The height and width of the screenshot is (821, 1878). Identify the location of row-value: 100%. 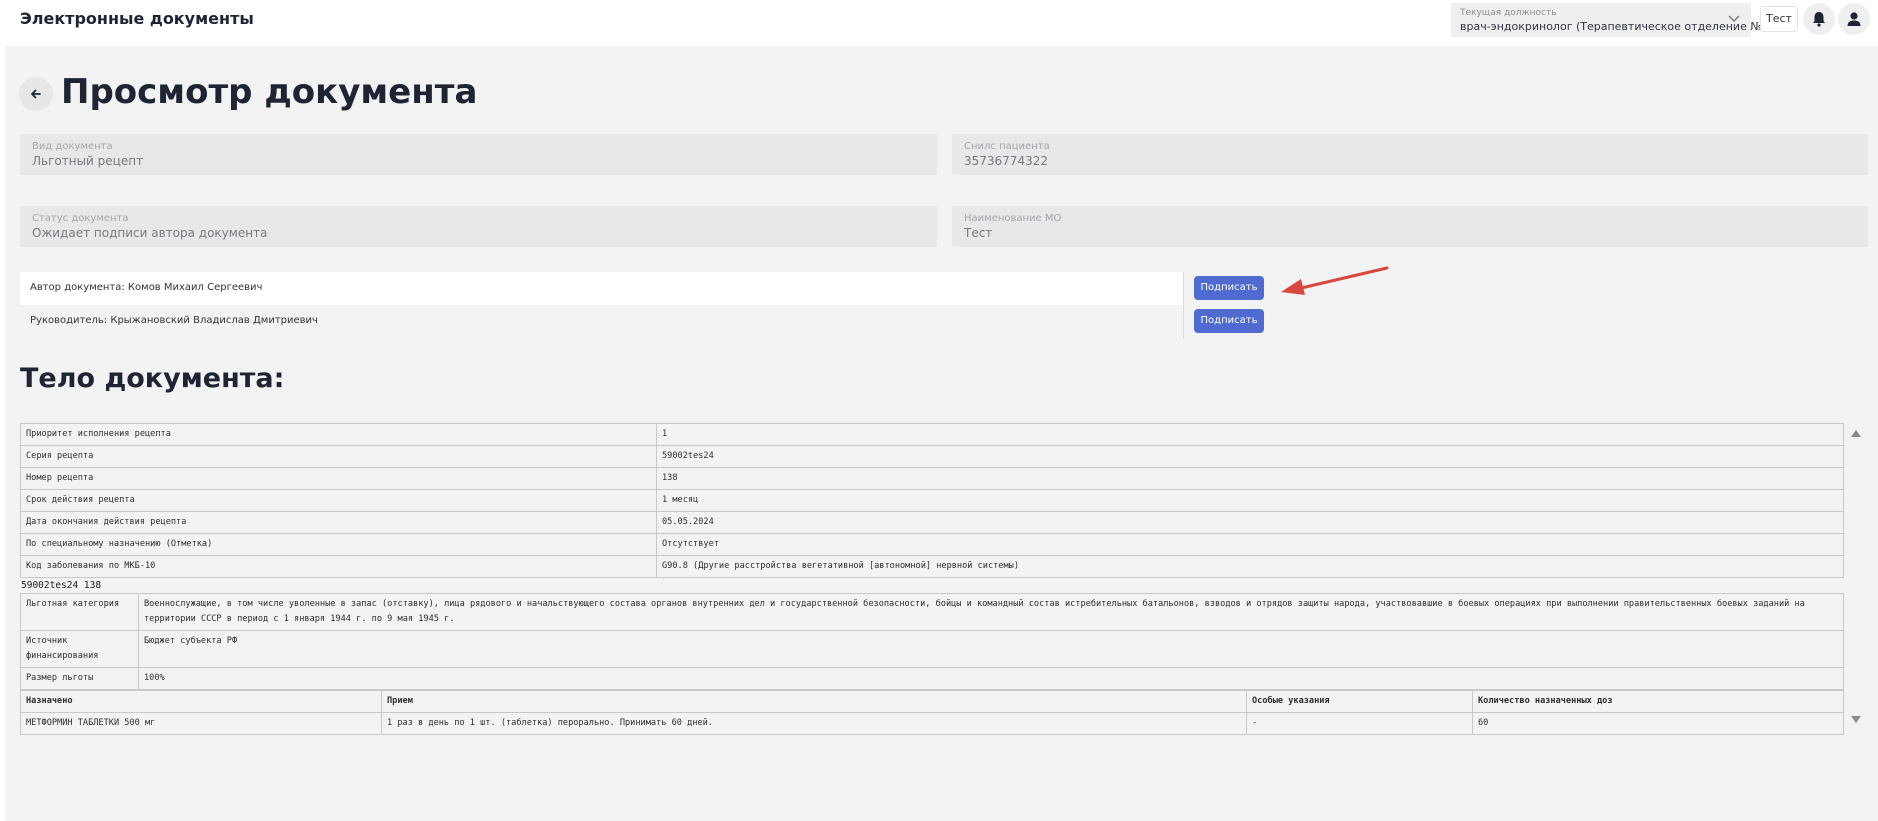
(991, 678).